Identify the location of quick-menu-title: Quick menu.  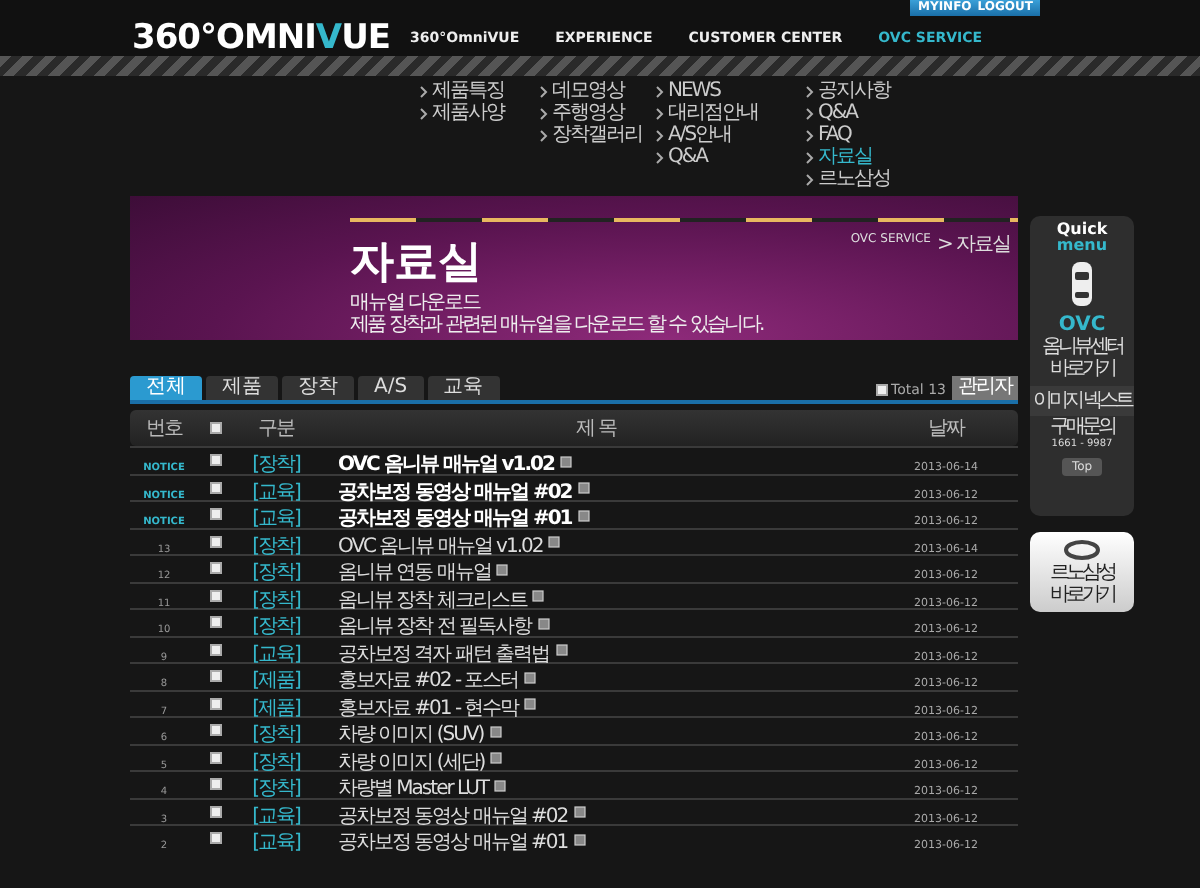
(1082, 238).